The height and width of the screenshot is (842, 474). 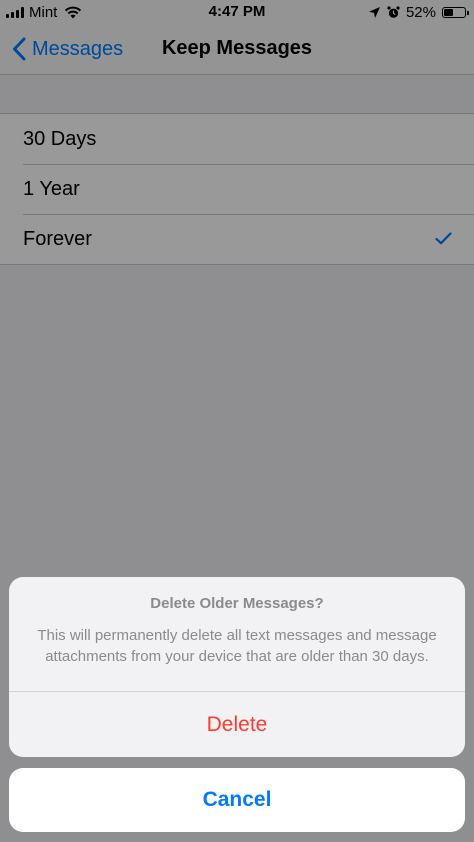 What do you see at coordinates (237, 603) in the screenshot?
I see `action-sheet-title: Delete Older Messages?` at bounding box center [237, 603].